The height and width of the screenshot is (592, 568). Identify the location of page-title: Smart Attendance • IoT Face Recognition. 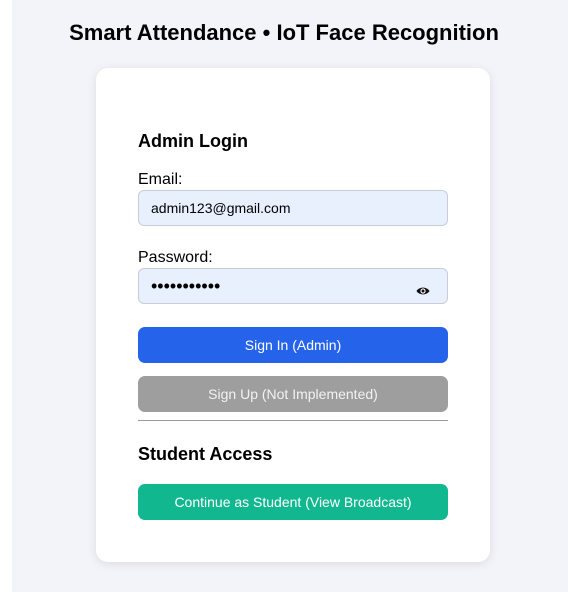
(284, 32).